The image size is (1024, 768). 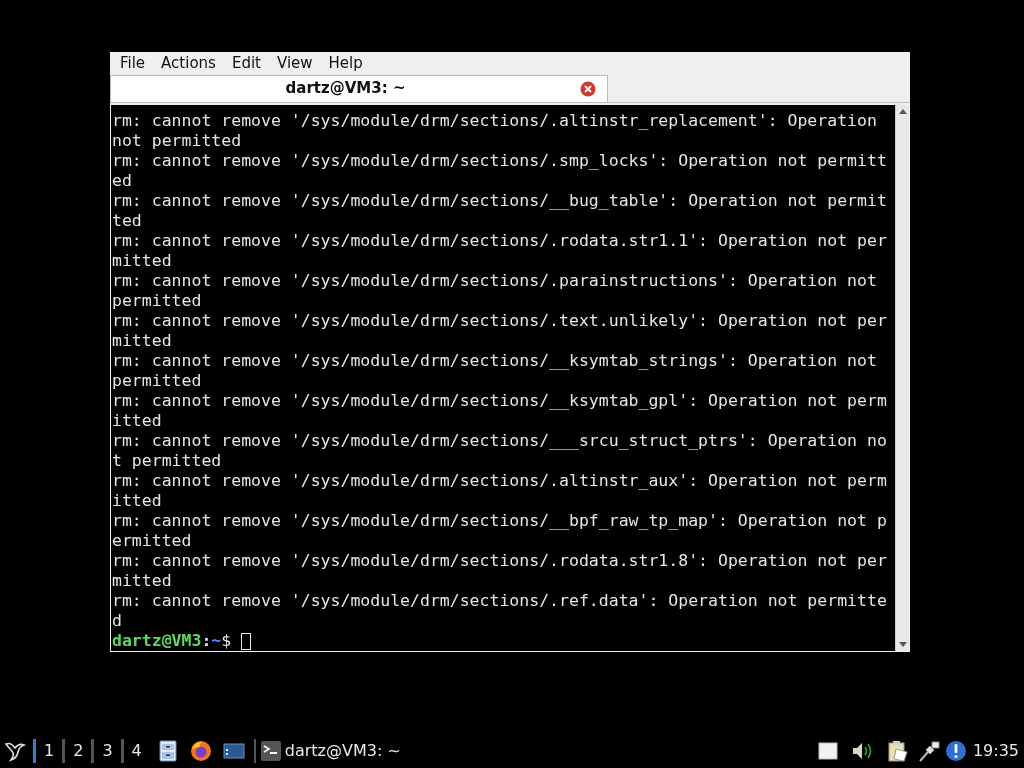 What do you see at coordinates (270, 751) in the screenshot?
I see `terminal-icon` at bounding box center [270, 751].